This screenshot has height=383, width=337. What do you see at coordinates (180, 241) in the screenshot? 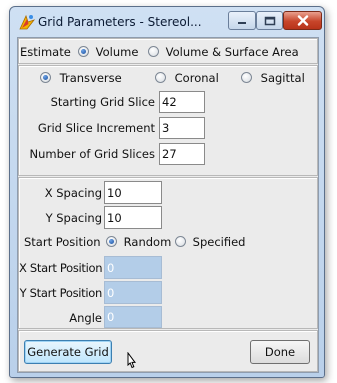
I see `specified-radio` at bounding box center [180, 241].